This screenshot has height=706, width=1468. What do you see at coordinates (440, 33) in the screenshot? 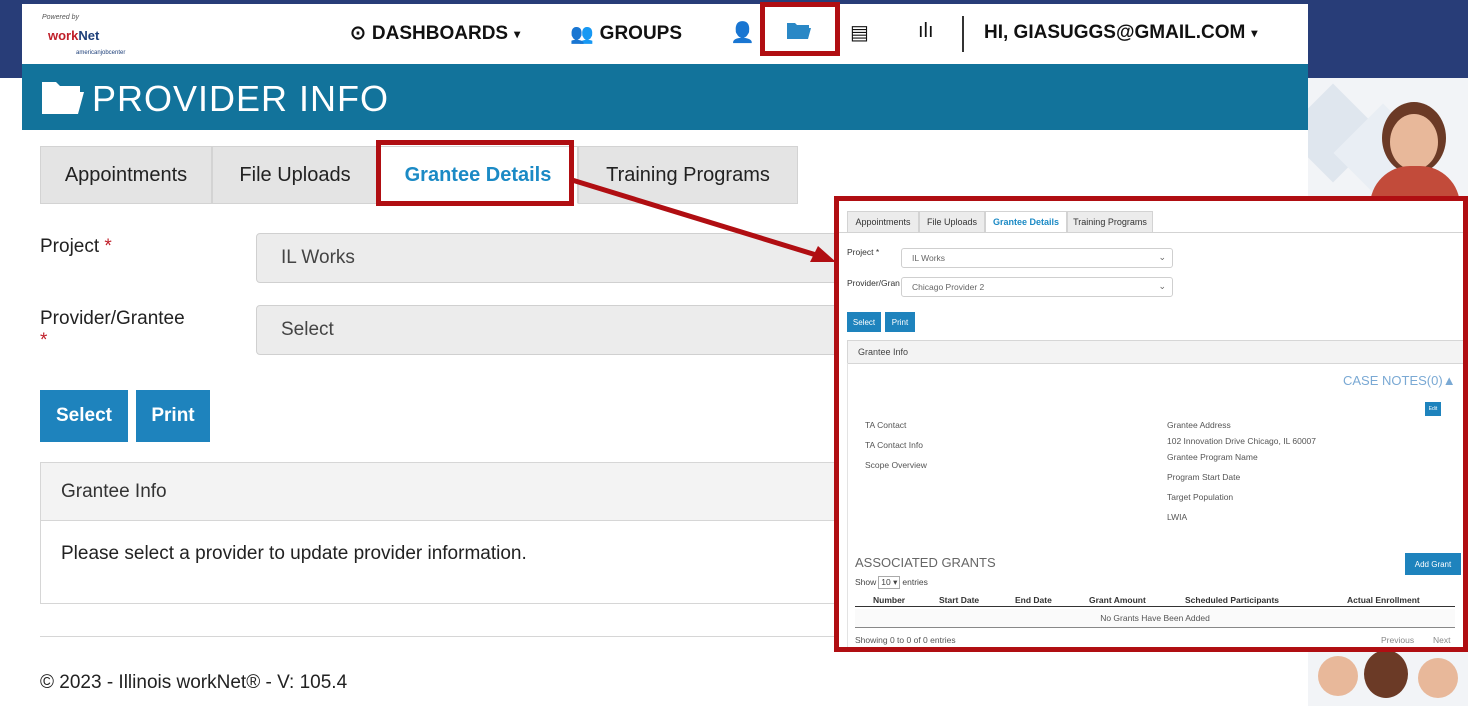
I see `nav-dashboards-label: DASHBOARDS` at bounding box center [440, 33].